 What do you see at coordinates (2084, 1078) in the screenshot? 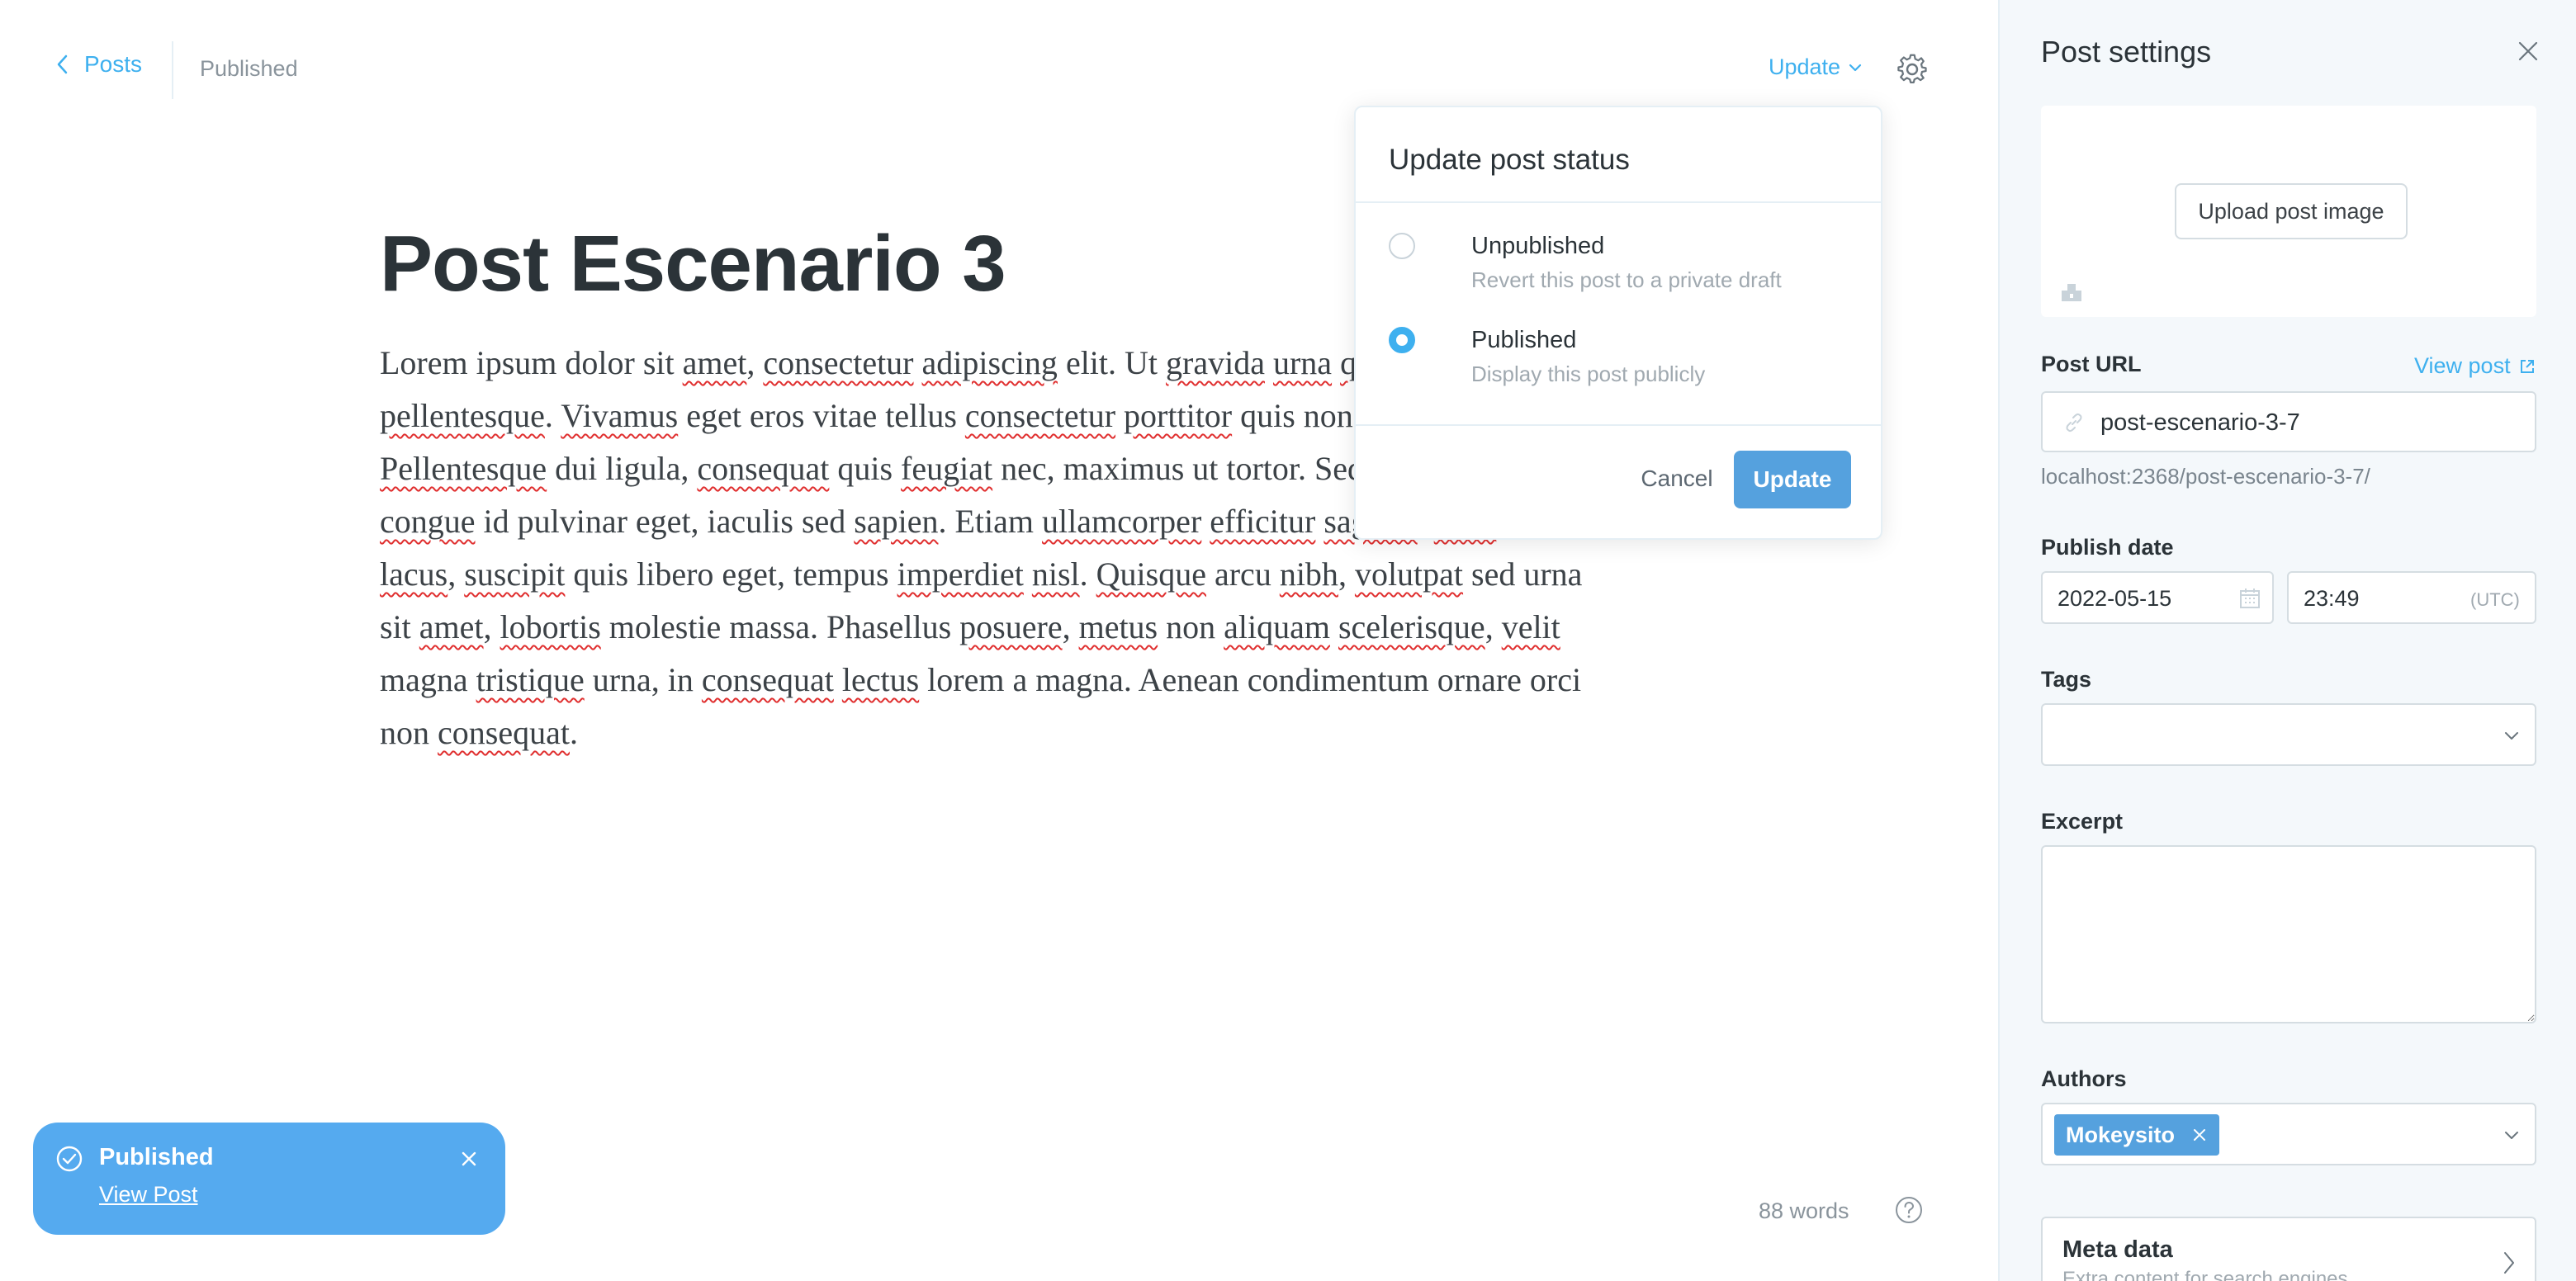
I see `authors-label: Authors` at bounding box center [2084, 1078].